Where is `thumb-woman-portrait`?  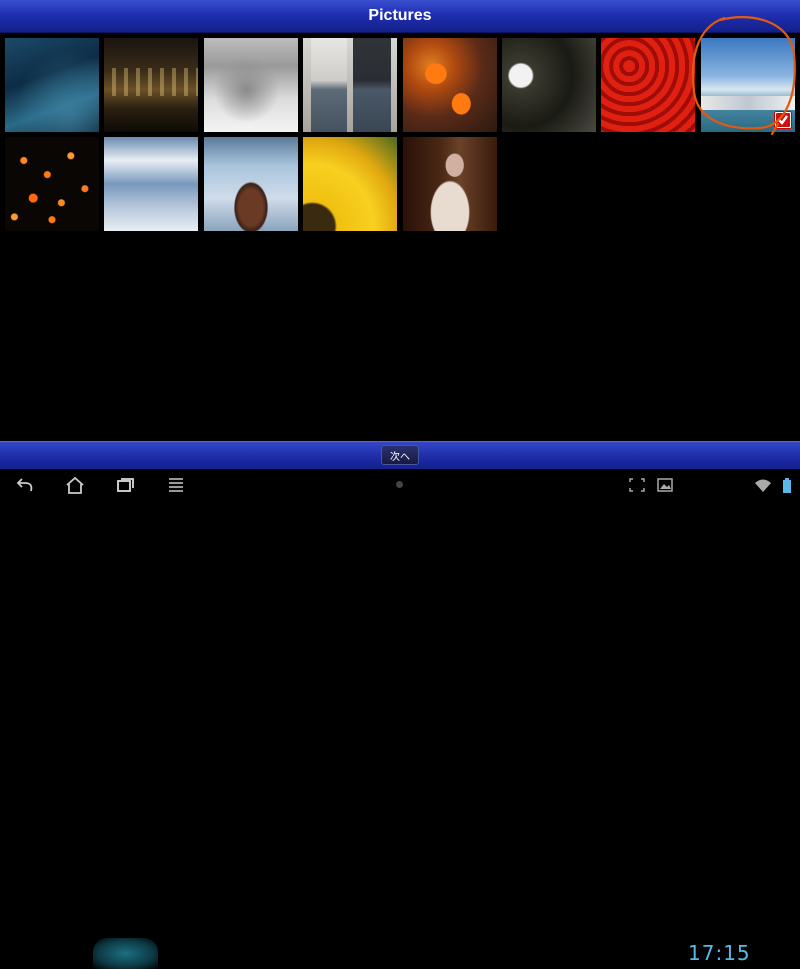 thumb-woman-portrait is located at coordinates (450, 184).